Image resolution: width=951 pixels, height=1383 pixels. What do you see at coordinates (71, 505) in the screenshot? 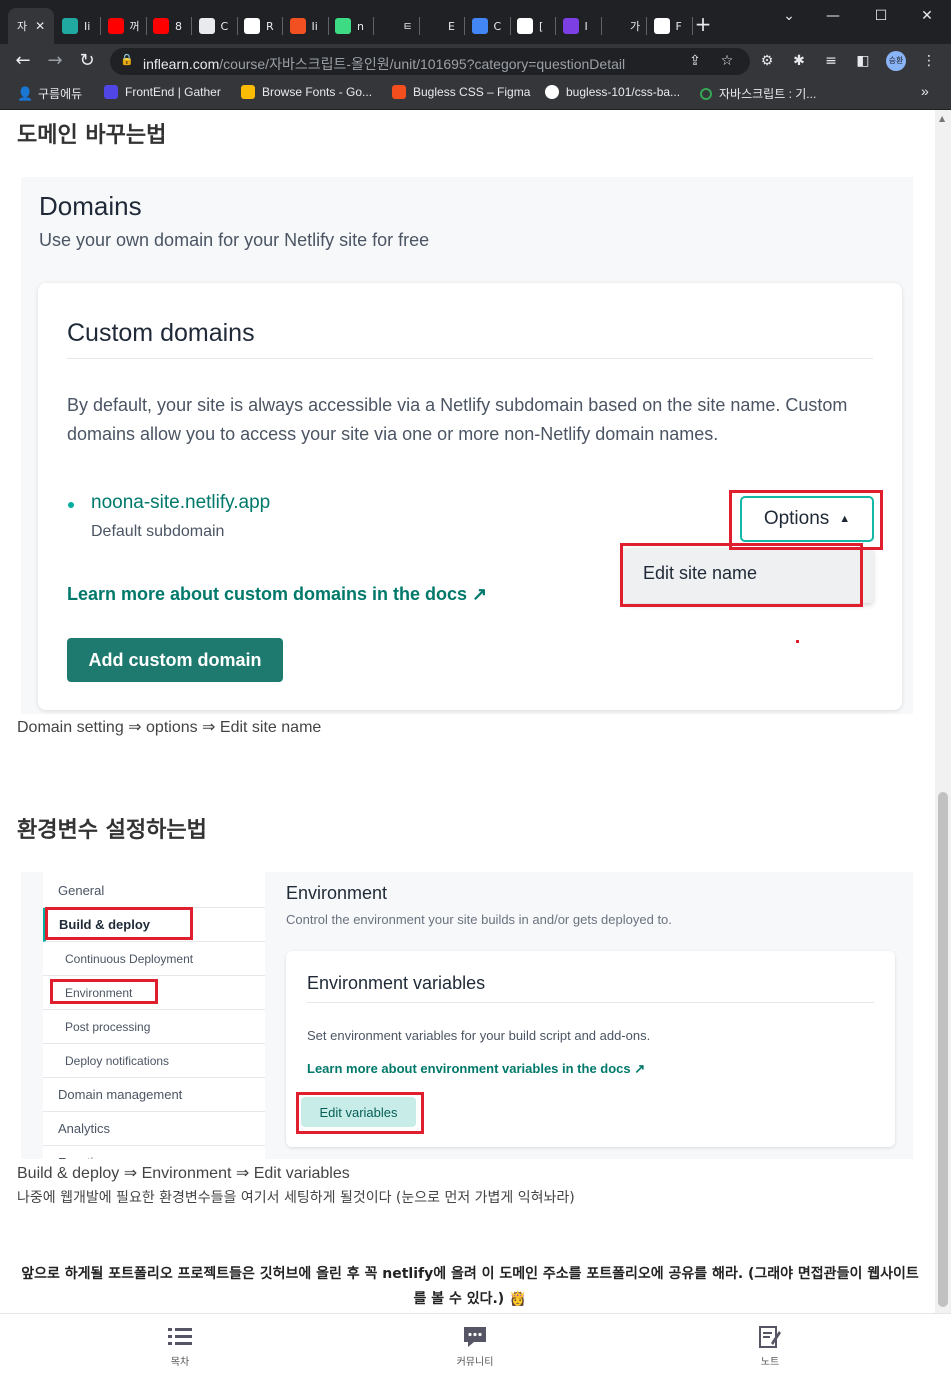
I see `bullet-icon` at bounding box center [71, 505].